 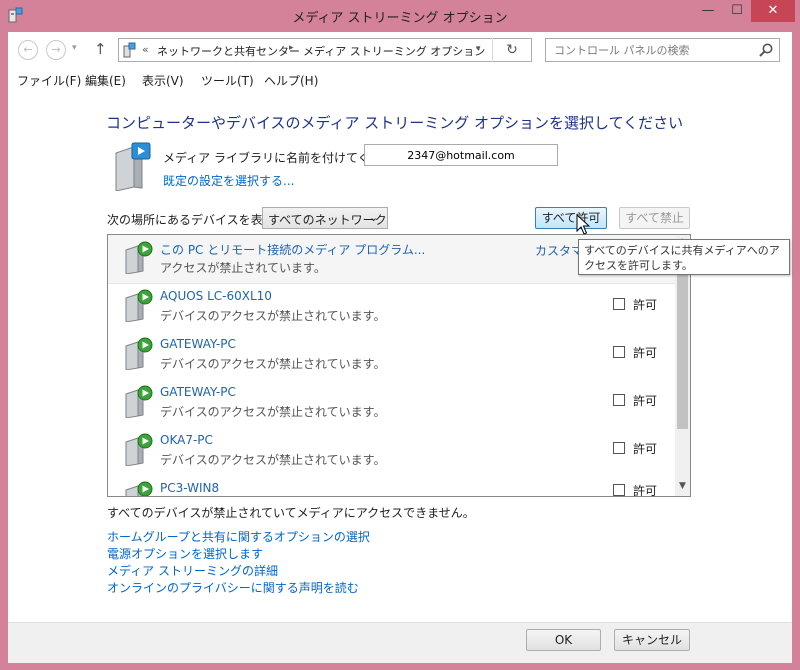 I want to click on search-input, so click(x=650, y=50).